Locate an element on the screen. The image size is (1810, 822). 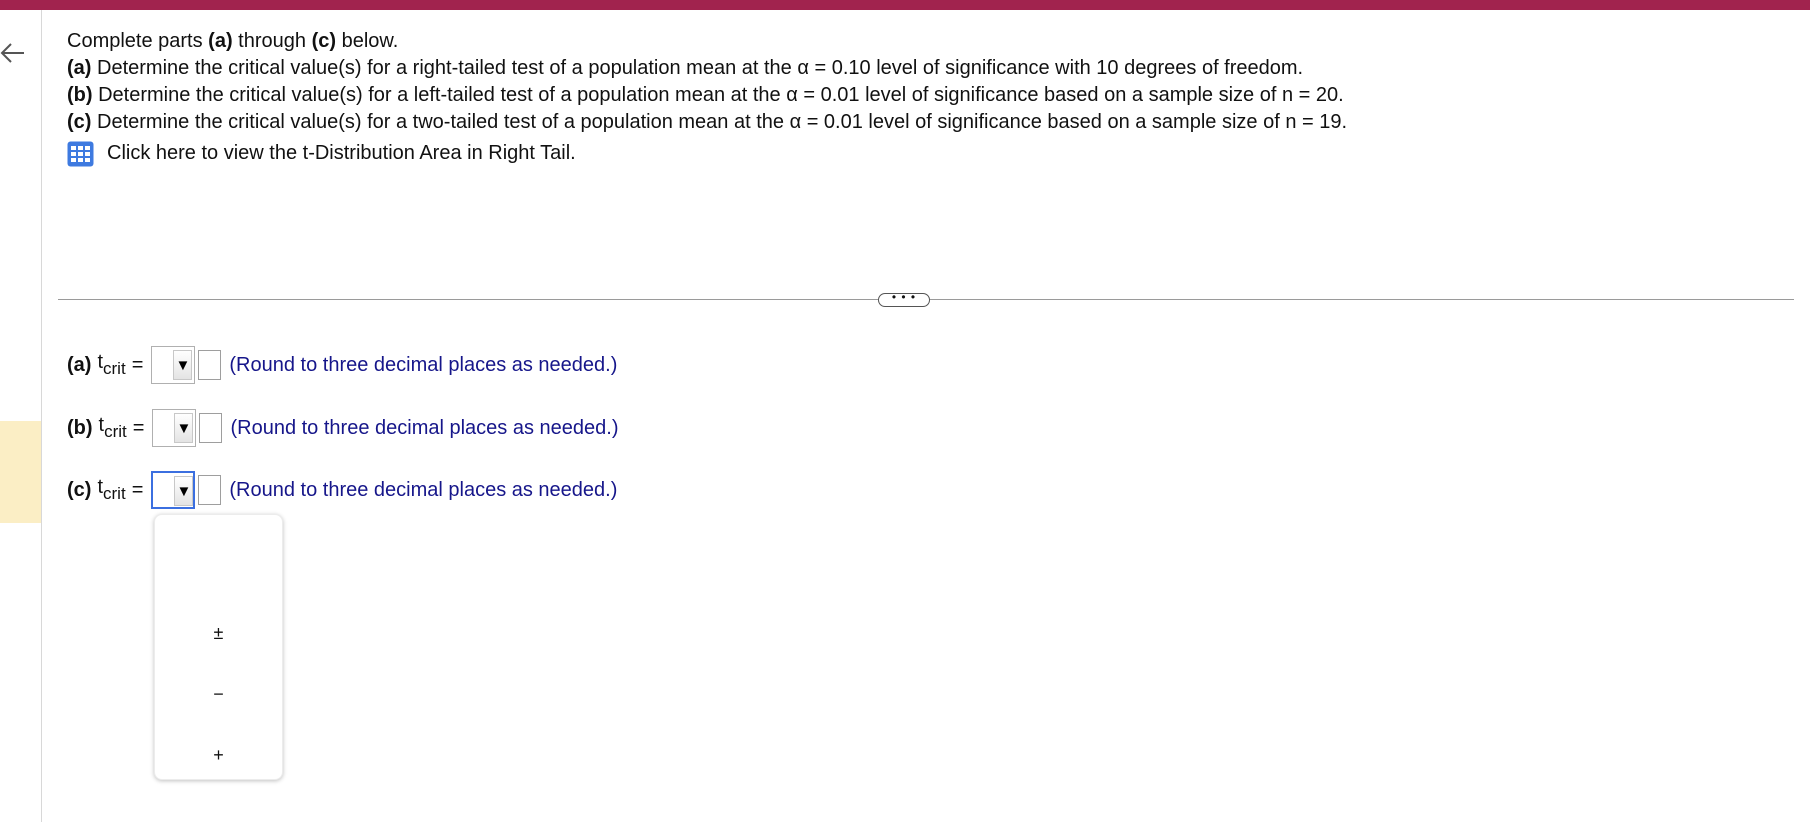
question-intro: Complete parts (a) through (c) below. is located at coordinates (233, 41).